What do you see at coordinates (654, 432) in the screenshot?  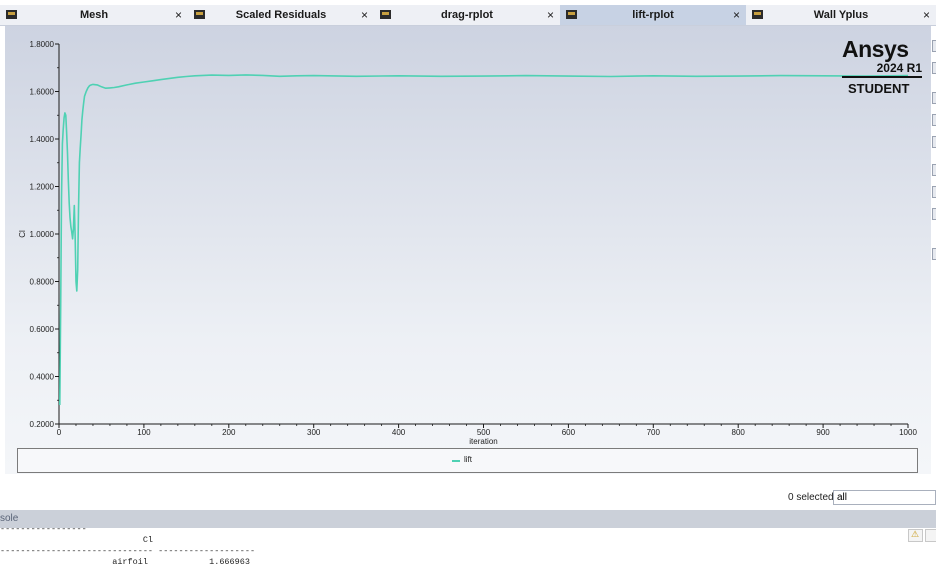 I see `x-tick-label: 700` at bounding box center [654, 432].